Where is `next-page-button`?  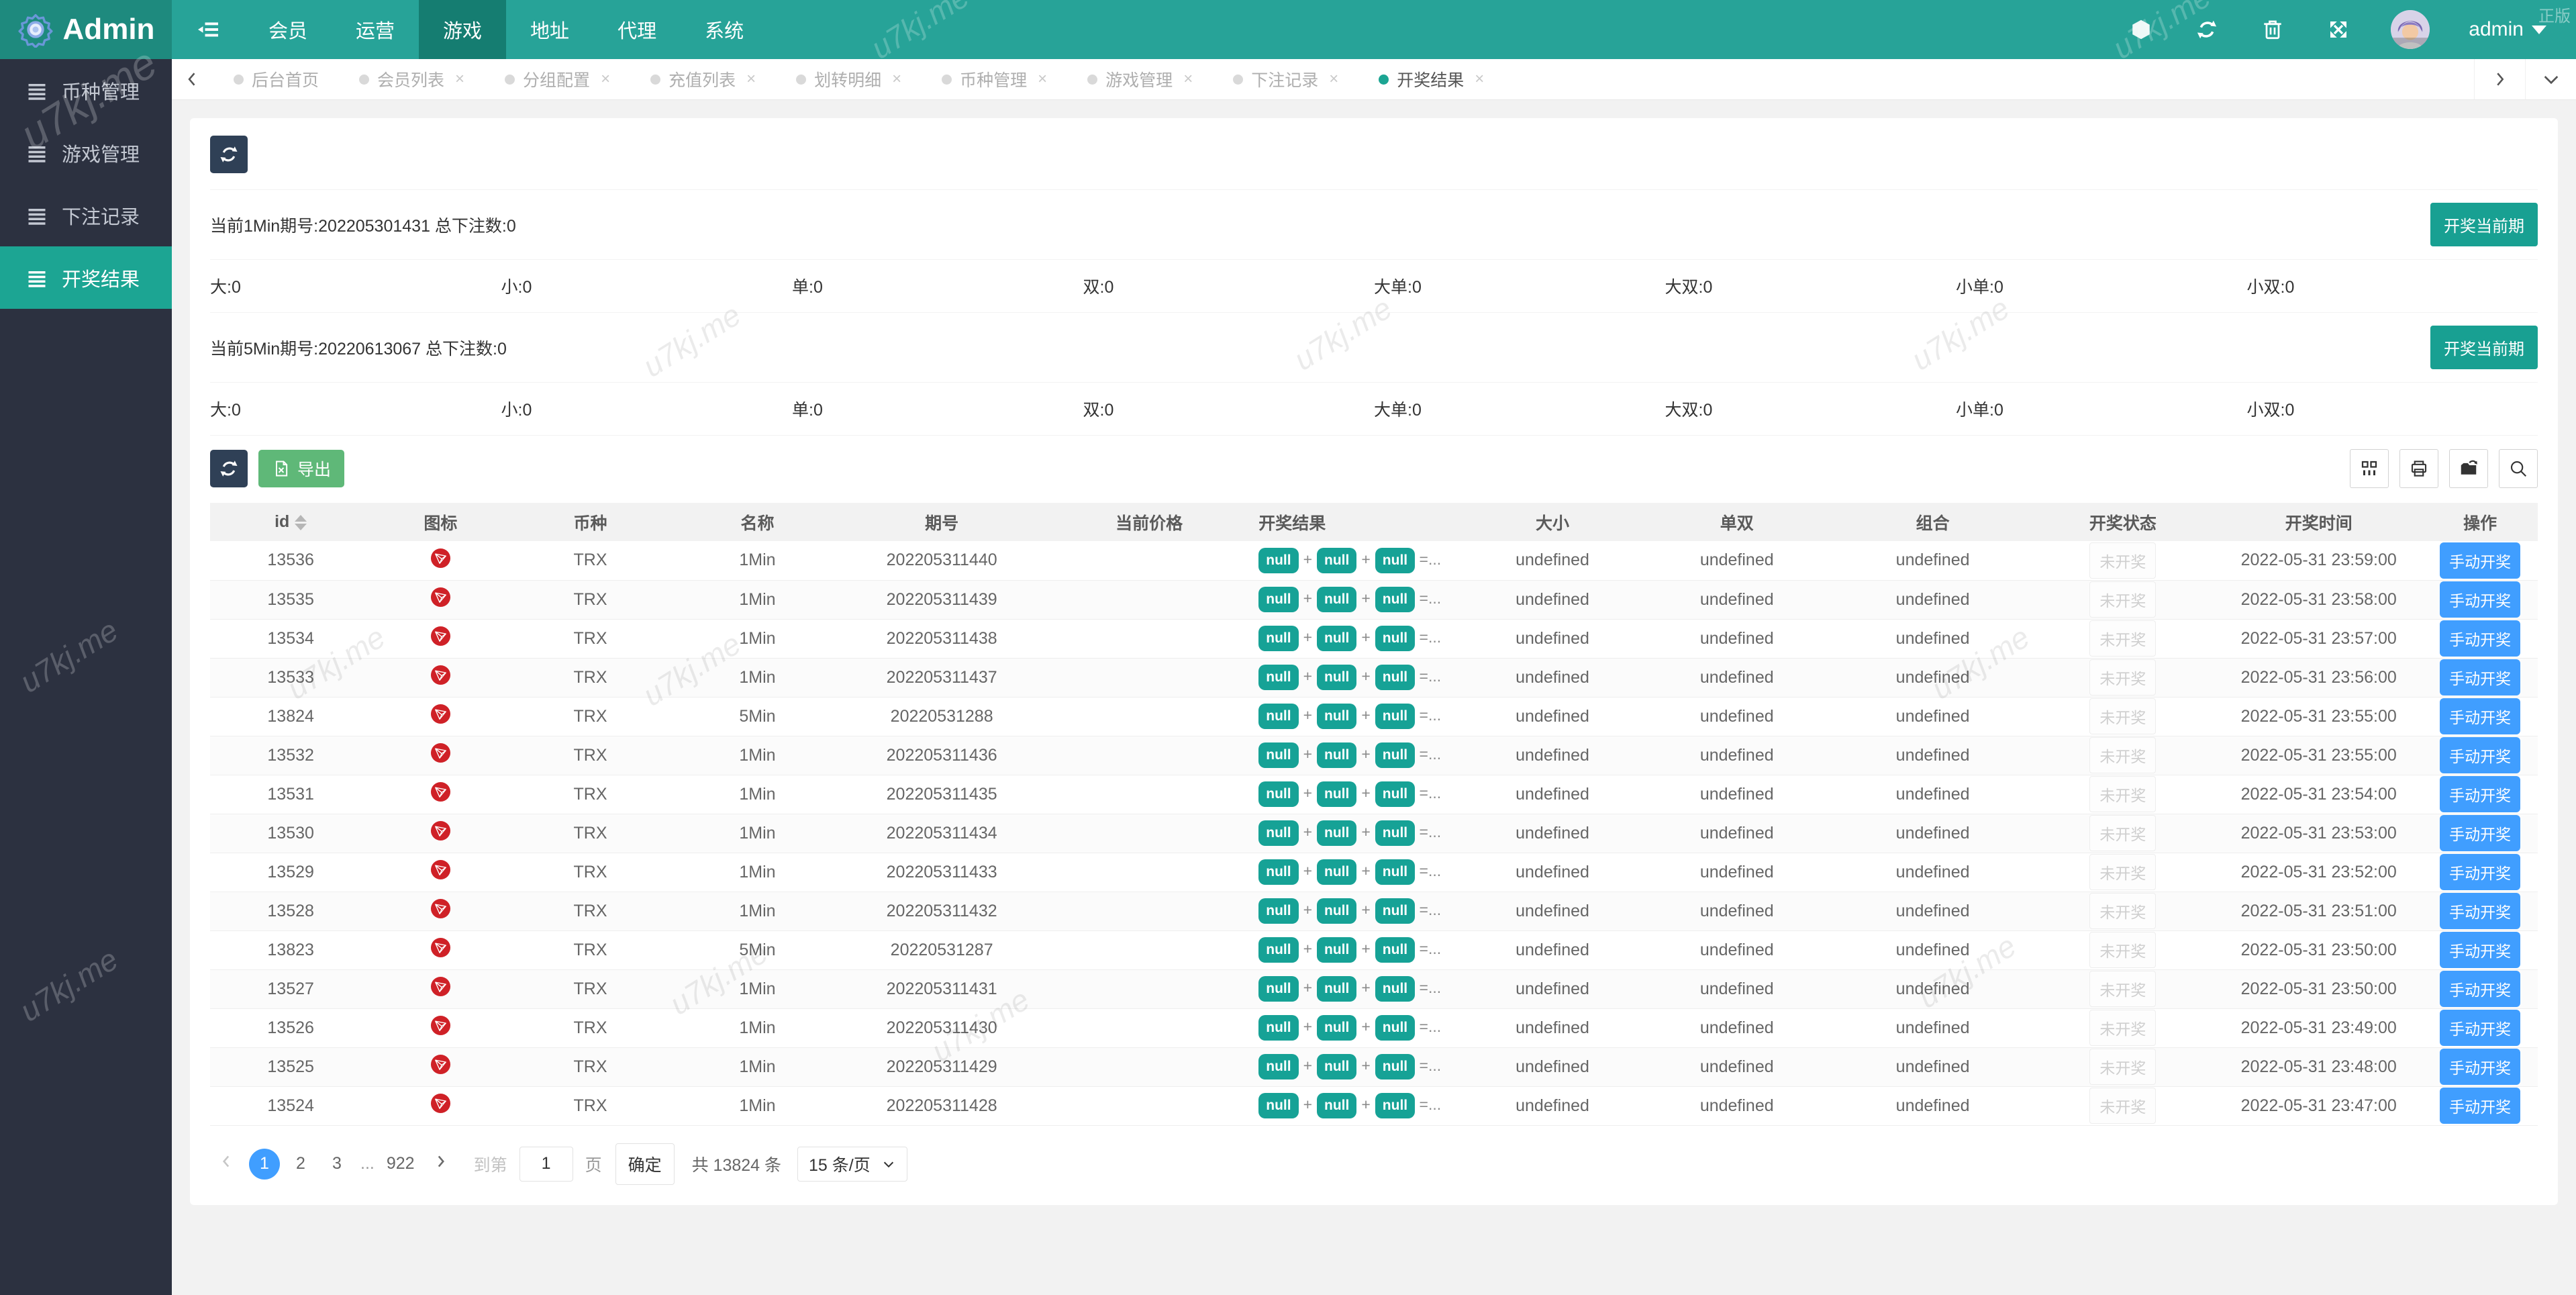 next-page-button is located at coordinates (441, 1164).